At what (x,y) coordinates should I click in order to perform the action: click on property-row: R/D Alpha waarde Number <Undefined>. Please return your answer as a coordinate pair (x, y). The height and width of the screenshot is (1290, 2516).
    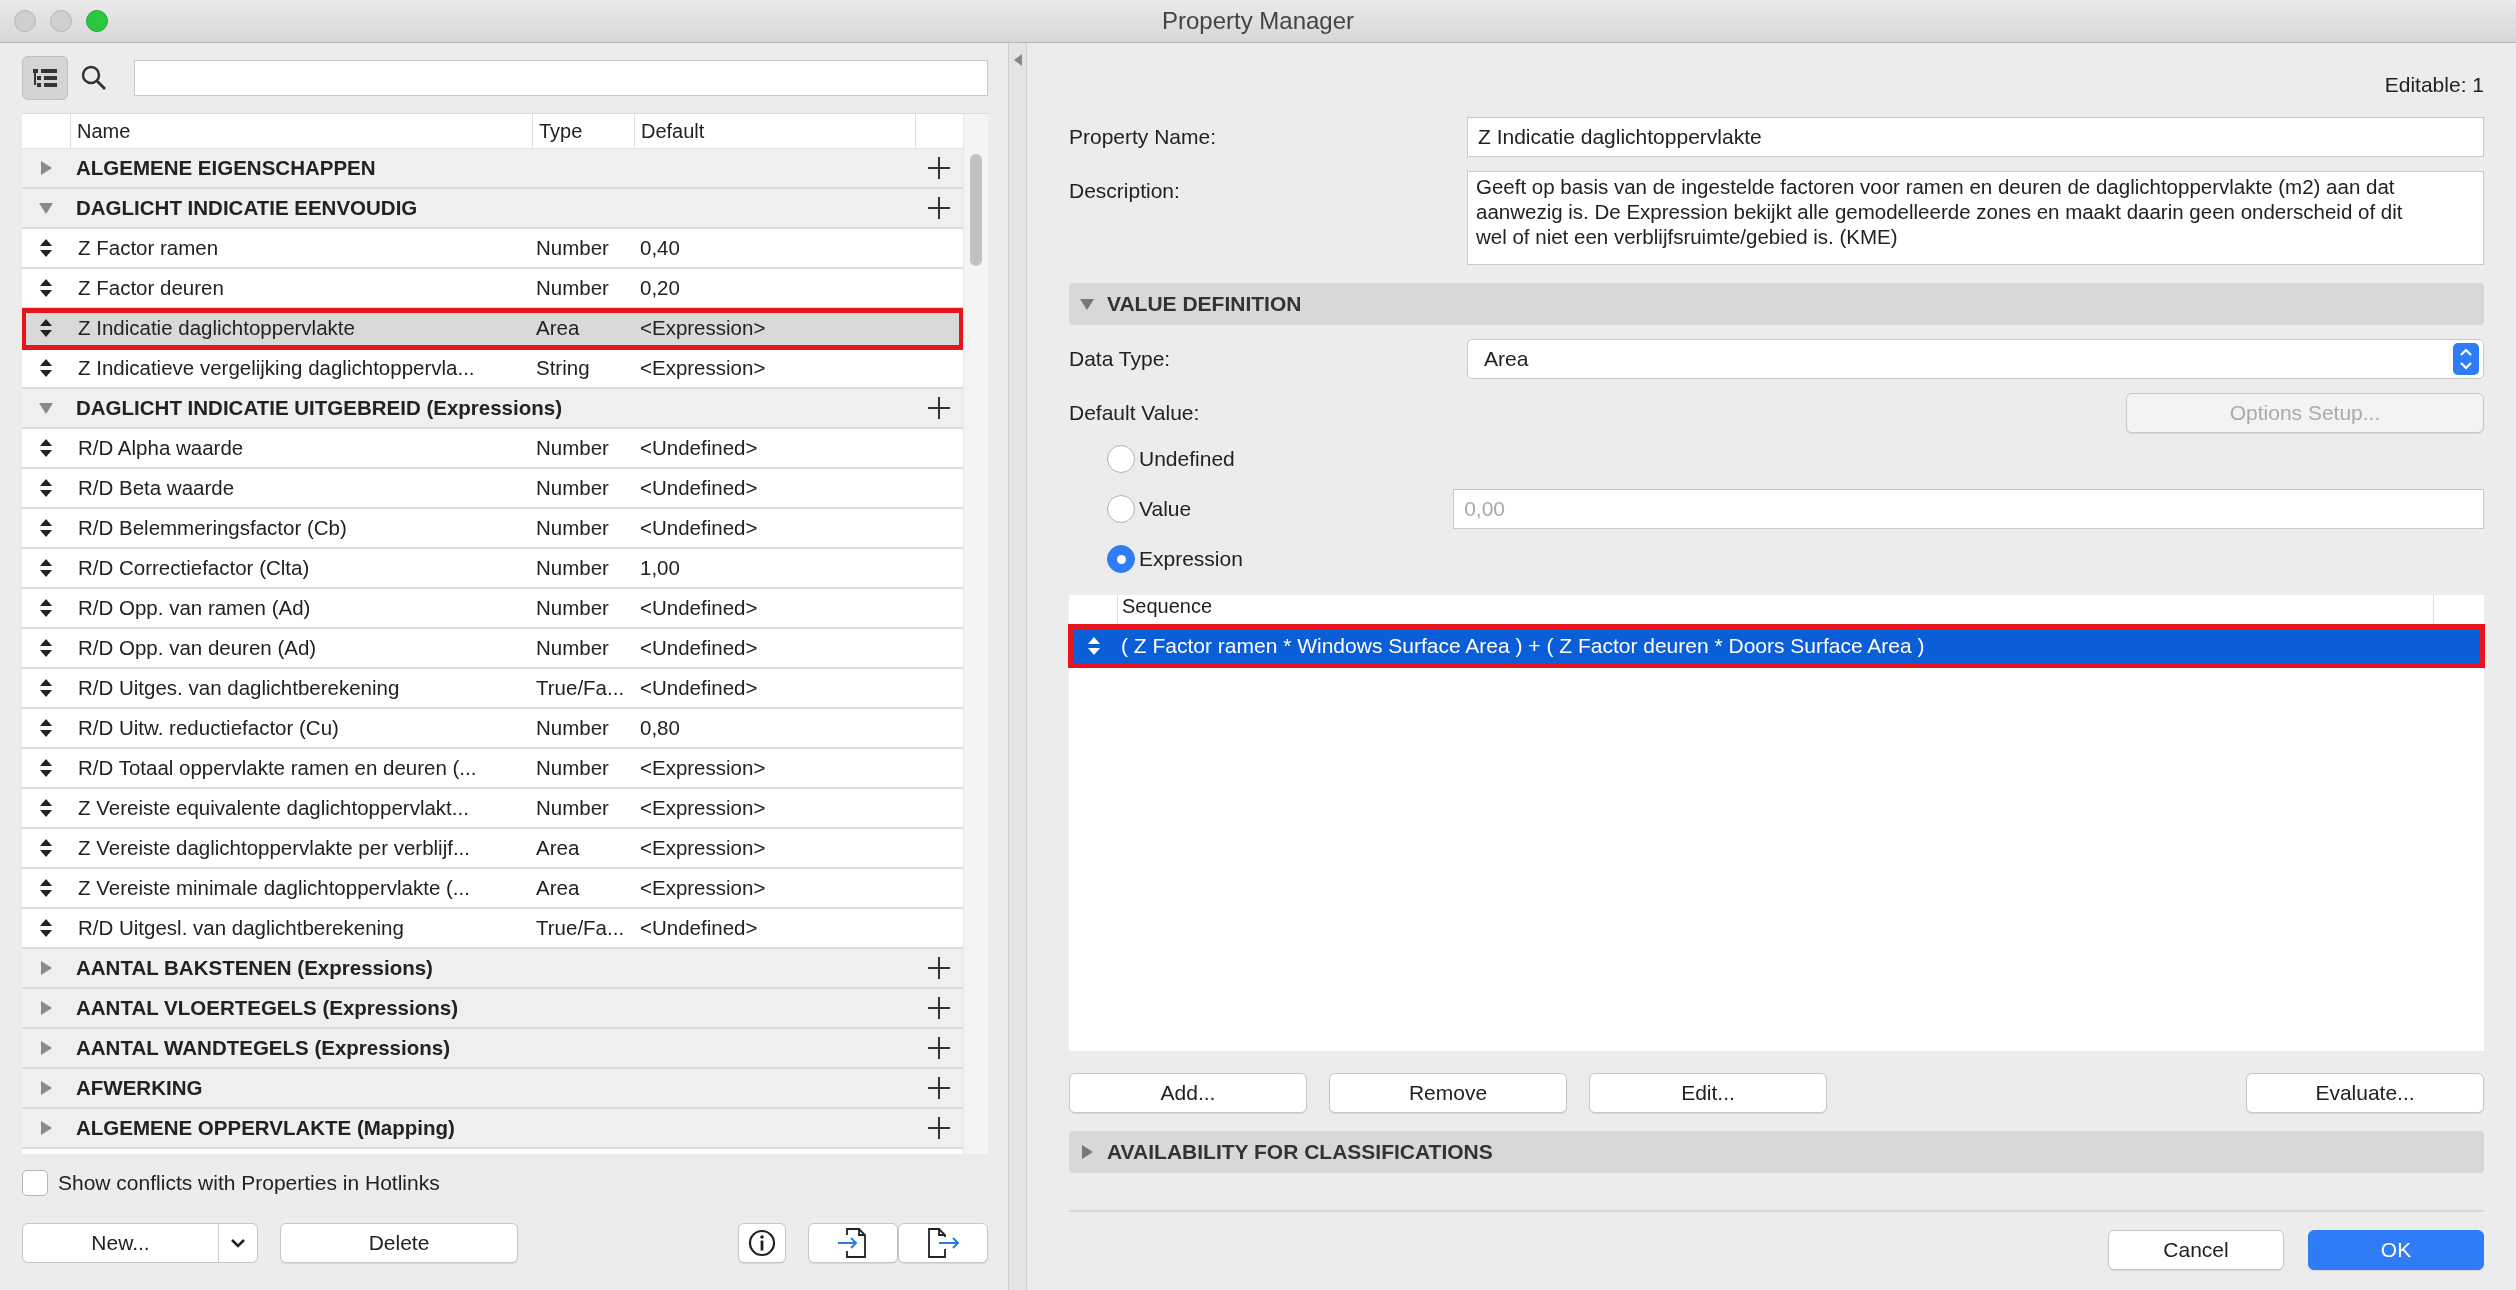
    Looking at the image, I should click on (492, 449).